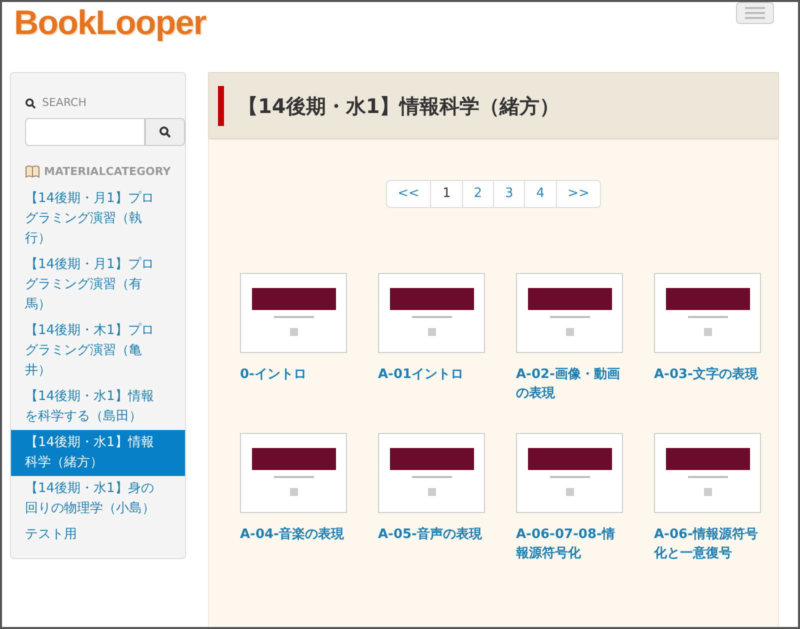 The width and height of the screenshot is (800, 629). What do you see at coordinates (98, 453) in the screenshot?
I see `category-link: 【14後期・水1】情報科学（緒方）` at bounding box center [98, 453].